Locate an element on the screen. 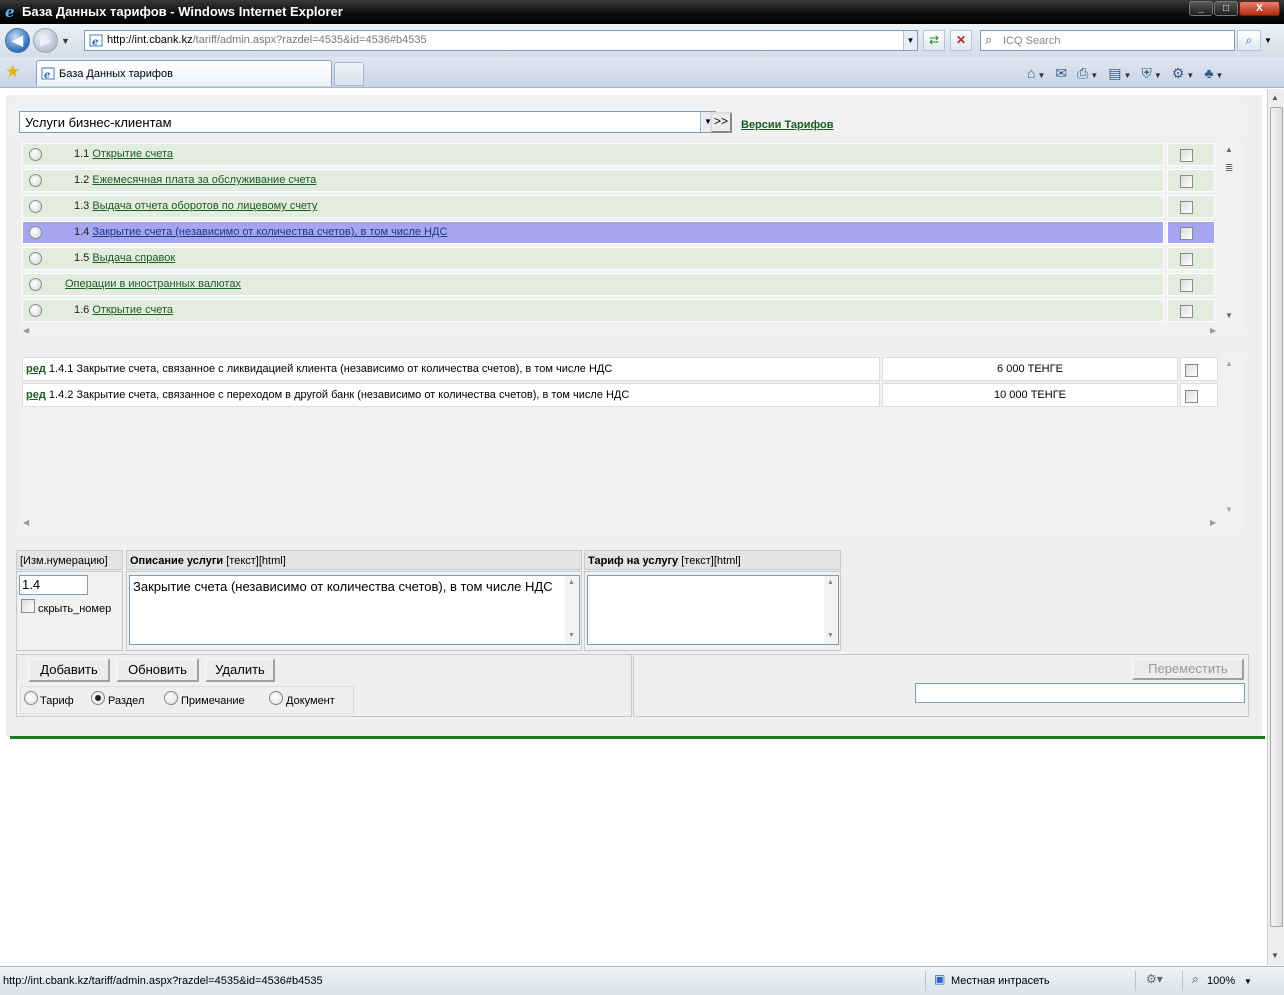 The width and height of the screenshot is (1284, 995). tools-icon: ⚙ ▼ is located at coordinates (1183, 73).